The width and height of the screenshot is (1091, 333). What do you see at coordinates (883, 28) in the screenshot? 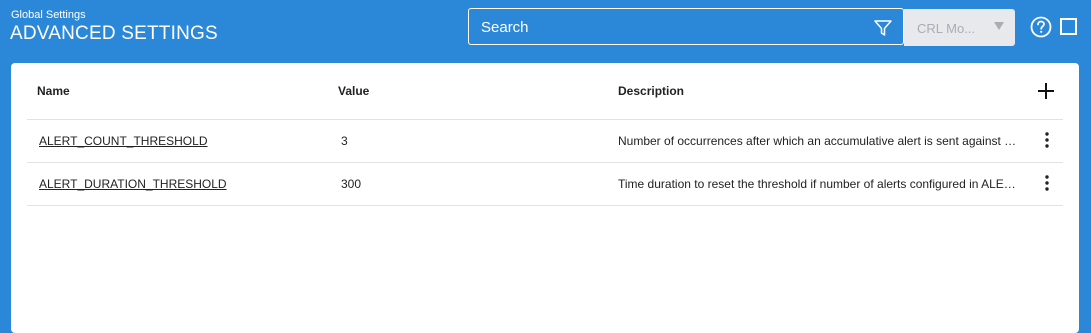
I see `filter-icon` at bounding box center [883, 28].